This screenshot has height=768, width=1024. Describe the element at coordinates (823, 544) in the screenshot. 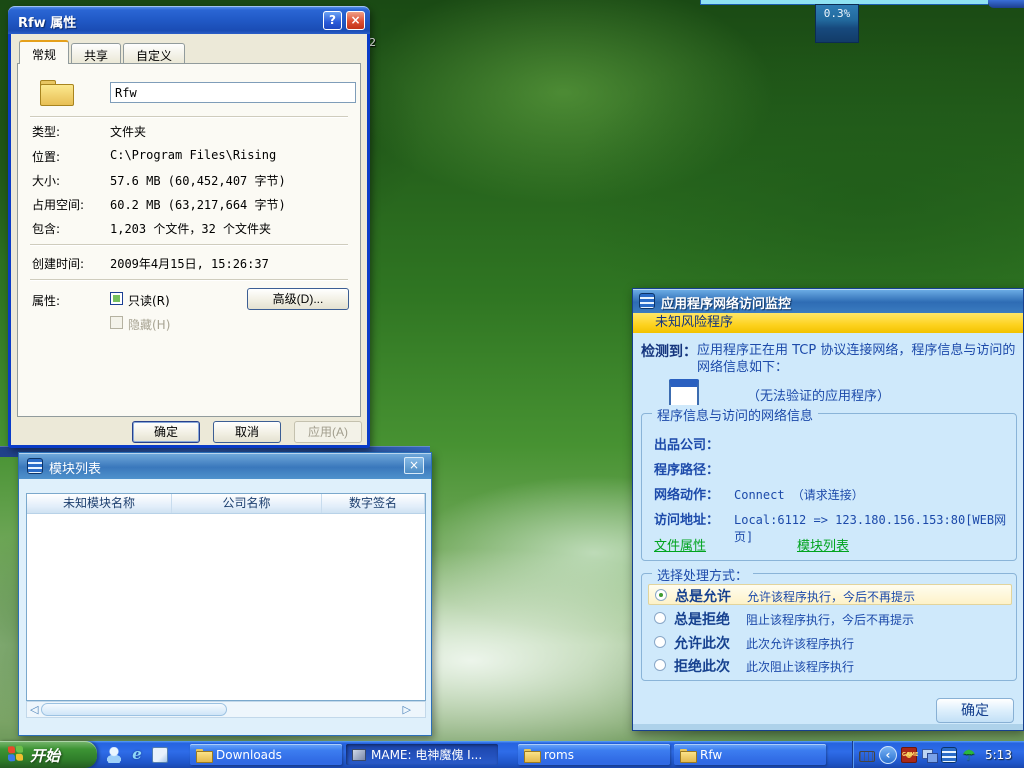

I see `module-list-link: 模块列表` at that location.